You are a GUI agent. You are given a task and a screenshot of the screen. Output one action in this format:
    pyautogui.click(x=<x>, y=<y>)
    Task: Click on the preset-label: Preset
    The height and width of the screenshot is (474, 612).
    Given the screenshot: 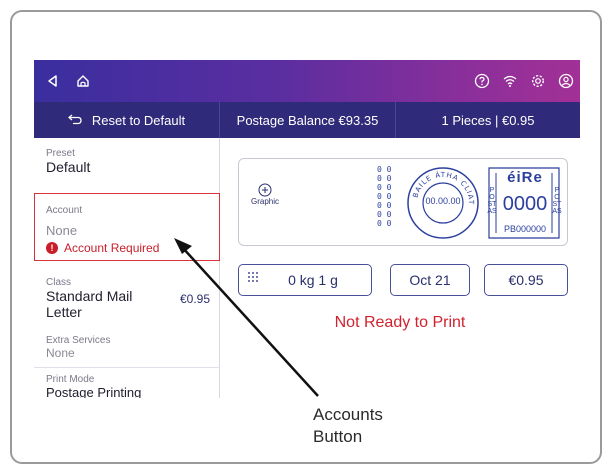 What is the action you would take?
    pyautogui.click(x=60, y=153)
    